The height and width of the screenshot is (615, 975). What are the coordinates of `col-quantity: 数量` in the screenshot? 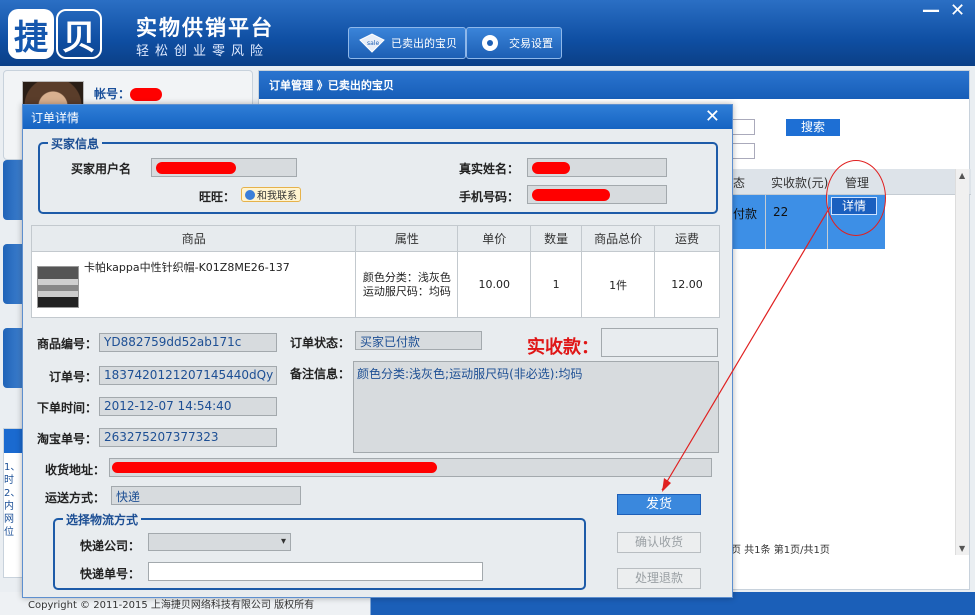 It's located at (556, 238).